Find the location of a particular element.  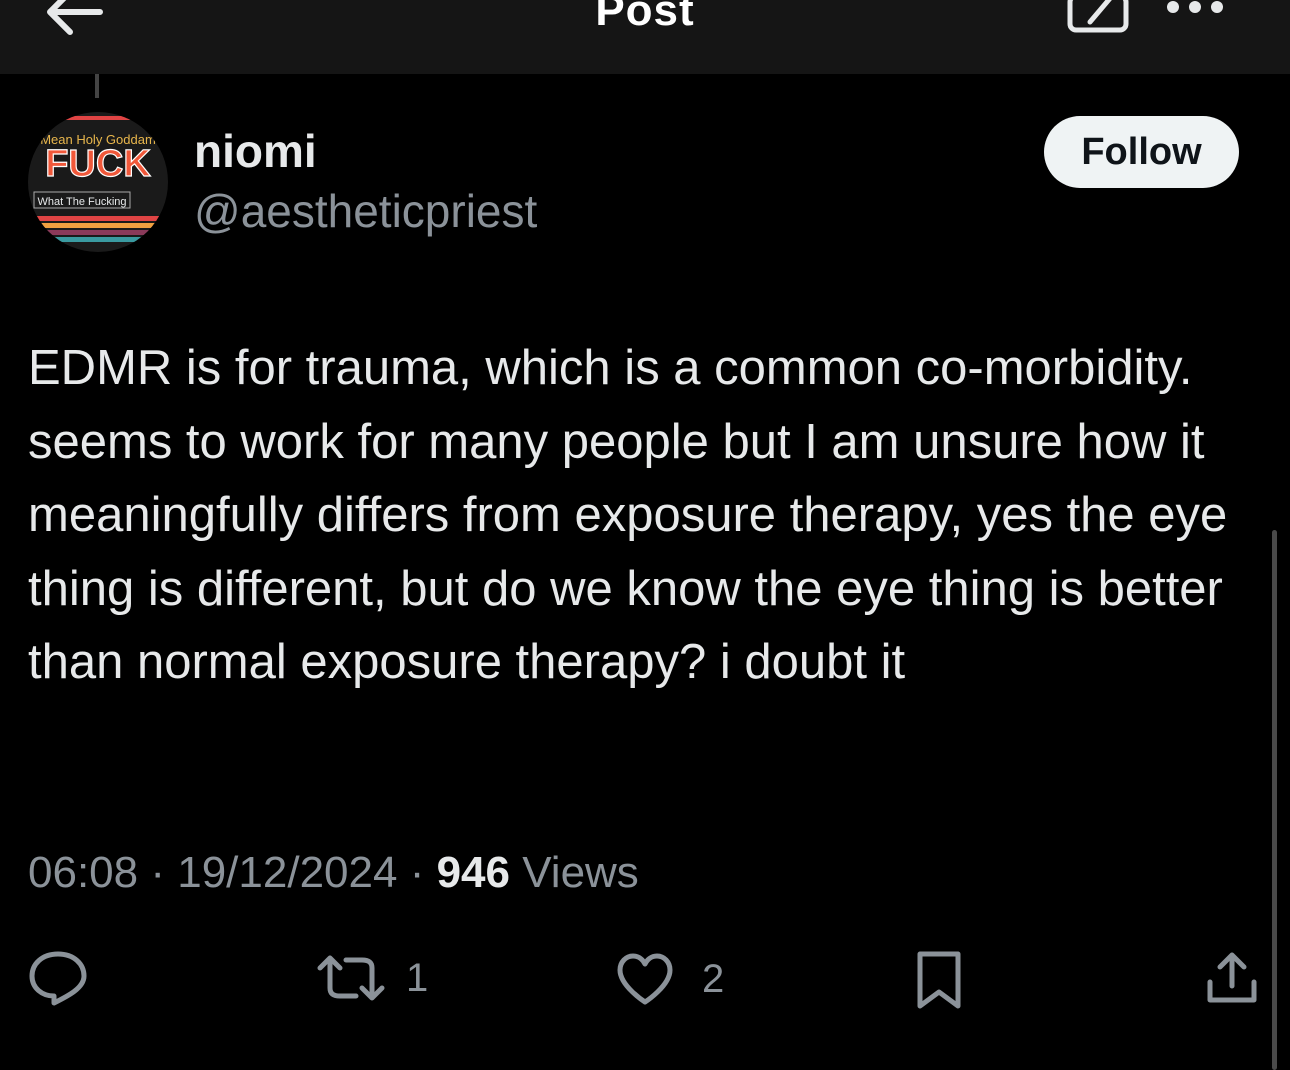

reply-button is located at coordinates (58, 978).